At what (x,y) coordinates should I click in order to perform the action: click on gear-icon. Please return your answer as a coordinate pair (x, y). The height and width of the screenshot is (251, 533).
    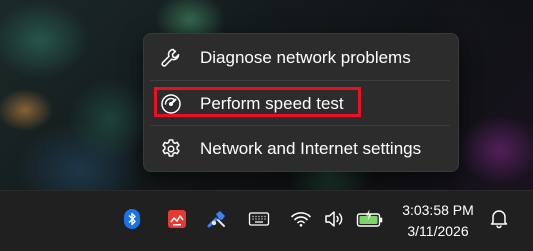
    Looking at the image, I should click on (171, 149).